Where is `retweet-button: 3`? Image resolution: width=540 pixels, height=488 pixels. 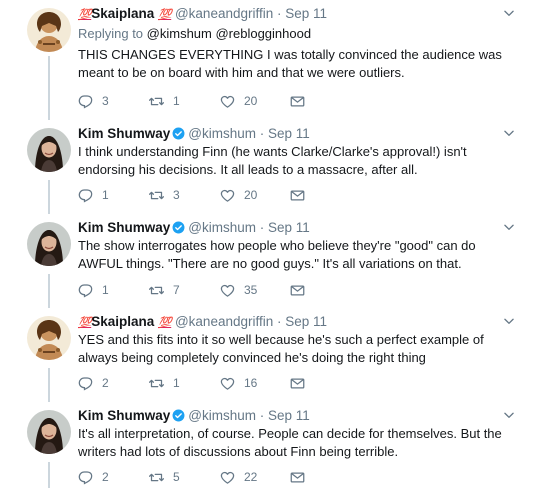
retweet-button: 3 is located at coordinates (164, 195).